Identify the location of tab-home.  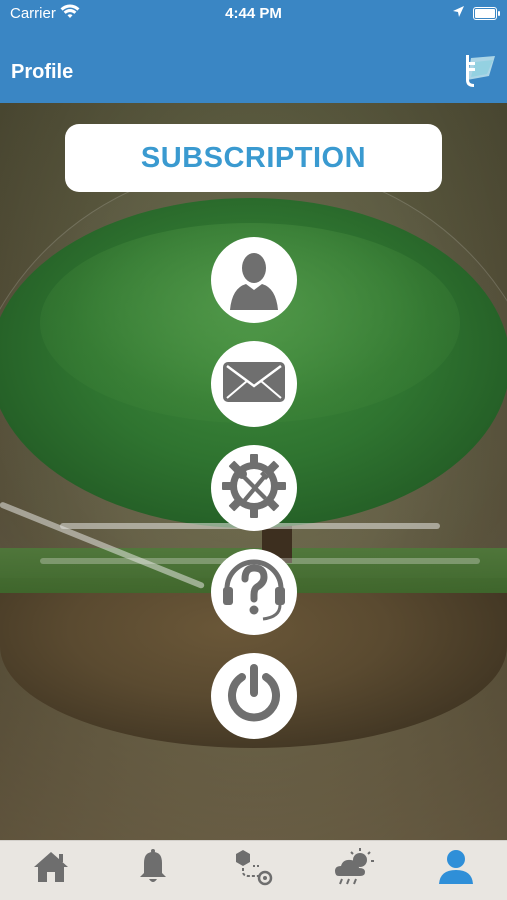
(51, 869).